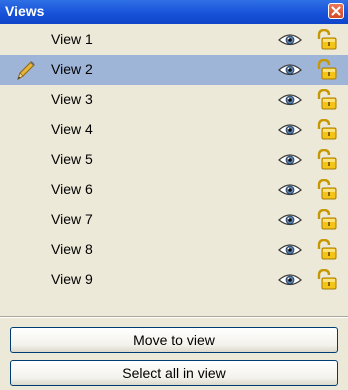  Describe the element at coordinates (174, 130) in the screenshot. I see `view-row: View 4` at that location.